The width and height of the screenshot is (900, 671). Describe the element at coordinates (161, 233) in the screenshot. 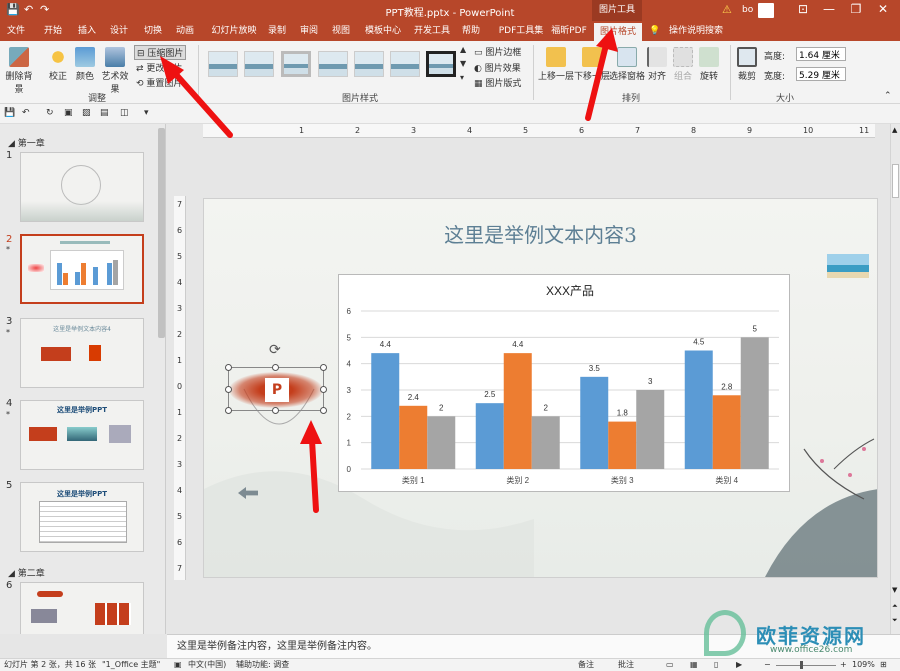

I see `thumbnail-scrollbar` at that location.